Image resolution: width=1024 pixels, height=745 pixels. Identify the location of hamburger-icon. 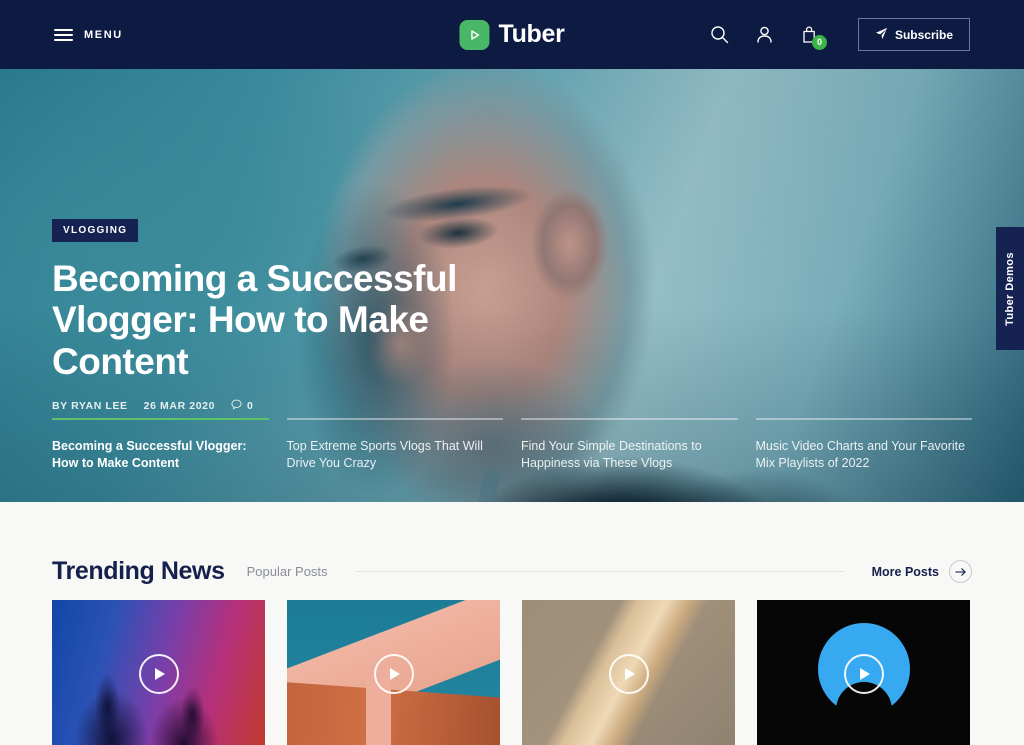
(63, 34).